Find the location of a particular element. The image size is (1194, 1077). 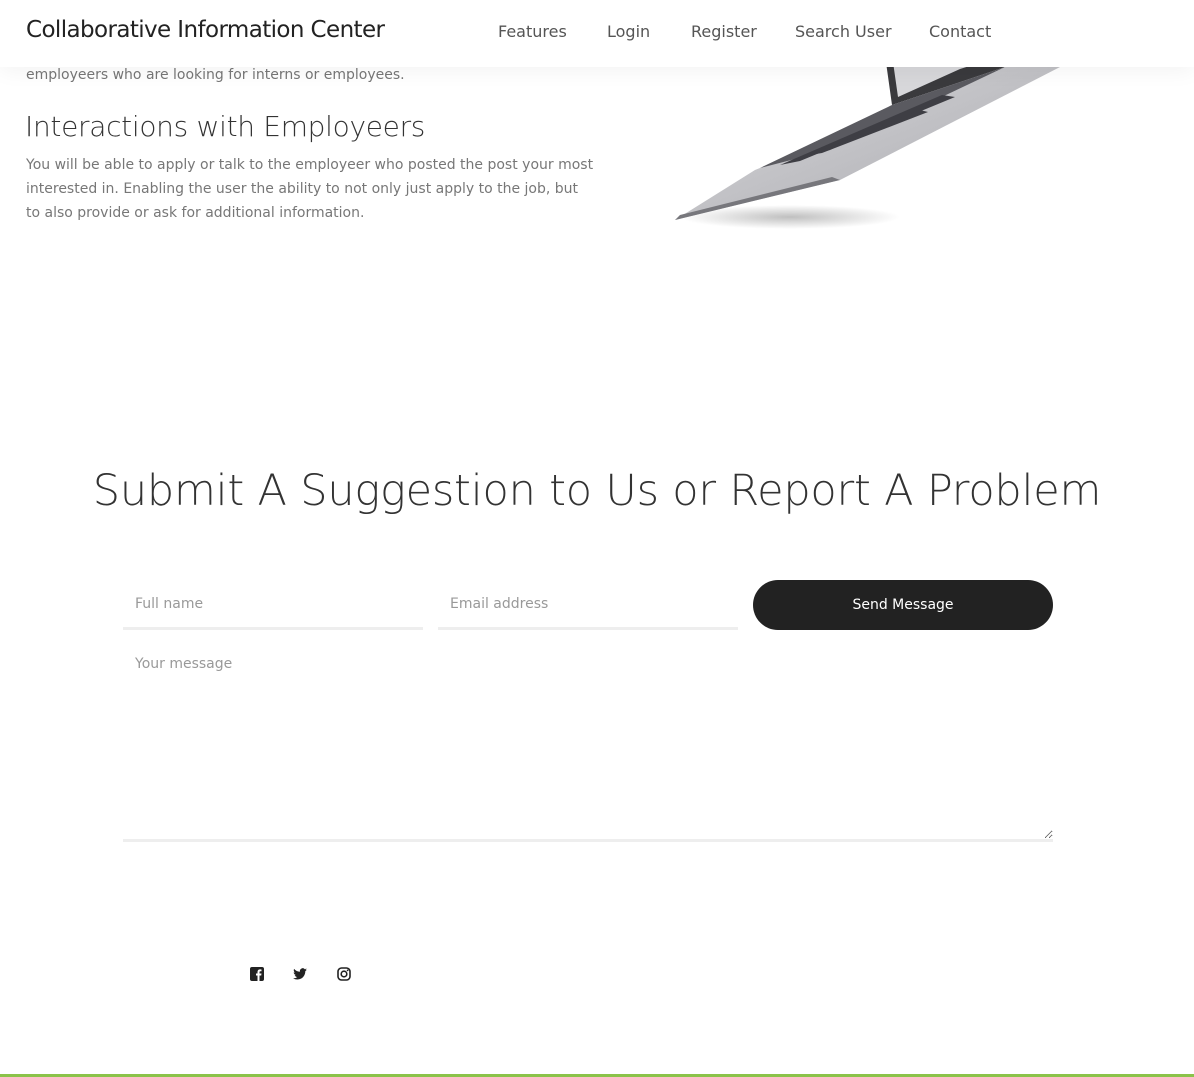

email-input is located at coordinates (588, 605).